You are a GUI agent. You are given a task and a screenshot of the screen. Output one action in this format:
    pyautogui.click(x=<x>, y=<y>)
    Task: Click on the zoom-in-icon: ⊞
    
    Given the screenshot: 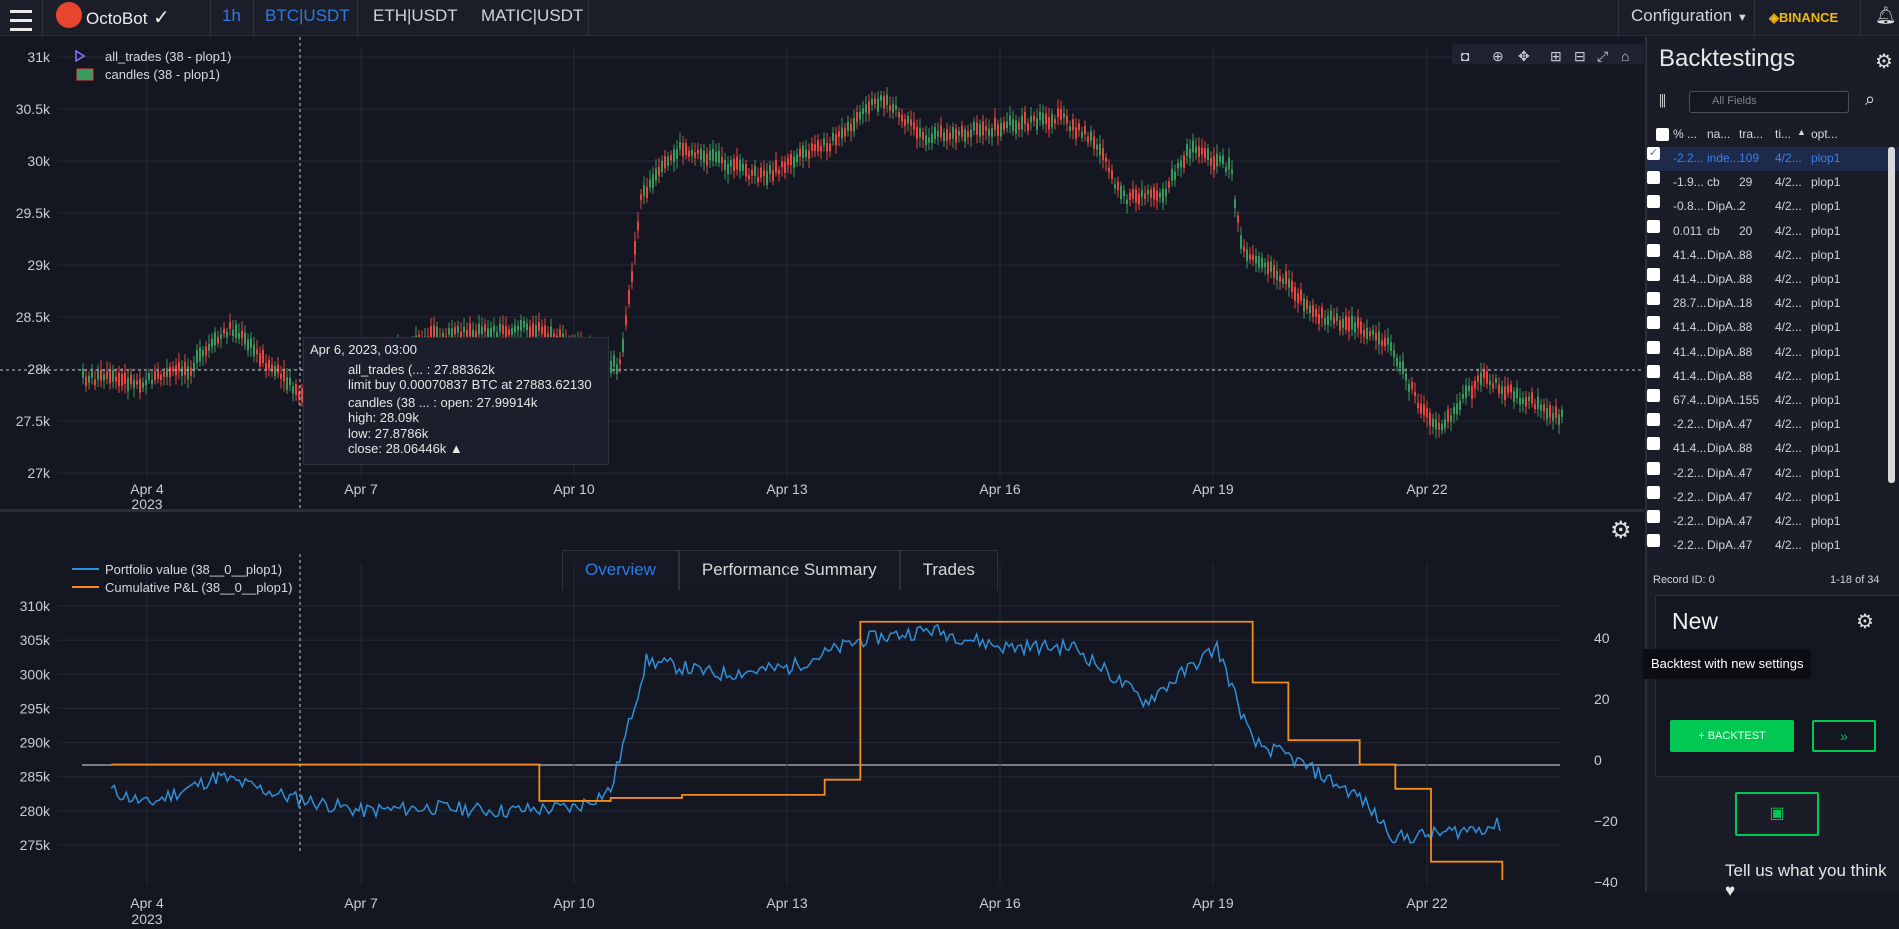 What is the action you would take?
    pyautogui.click(x=1556, y=56)
    